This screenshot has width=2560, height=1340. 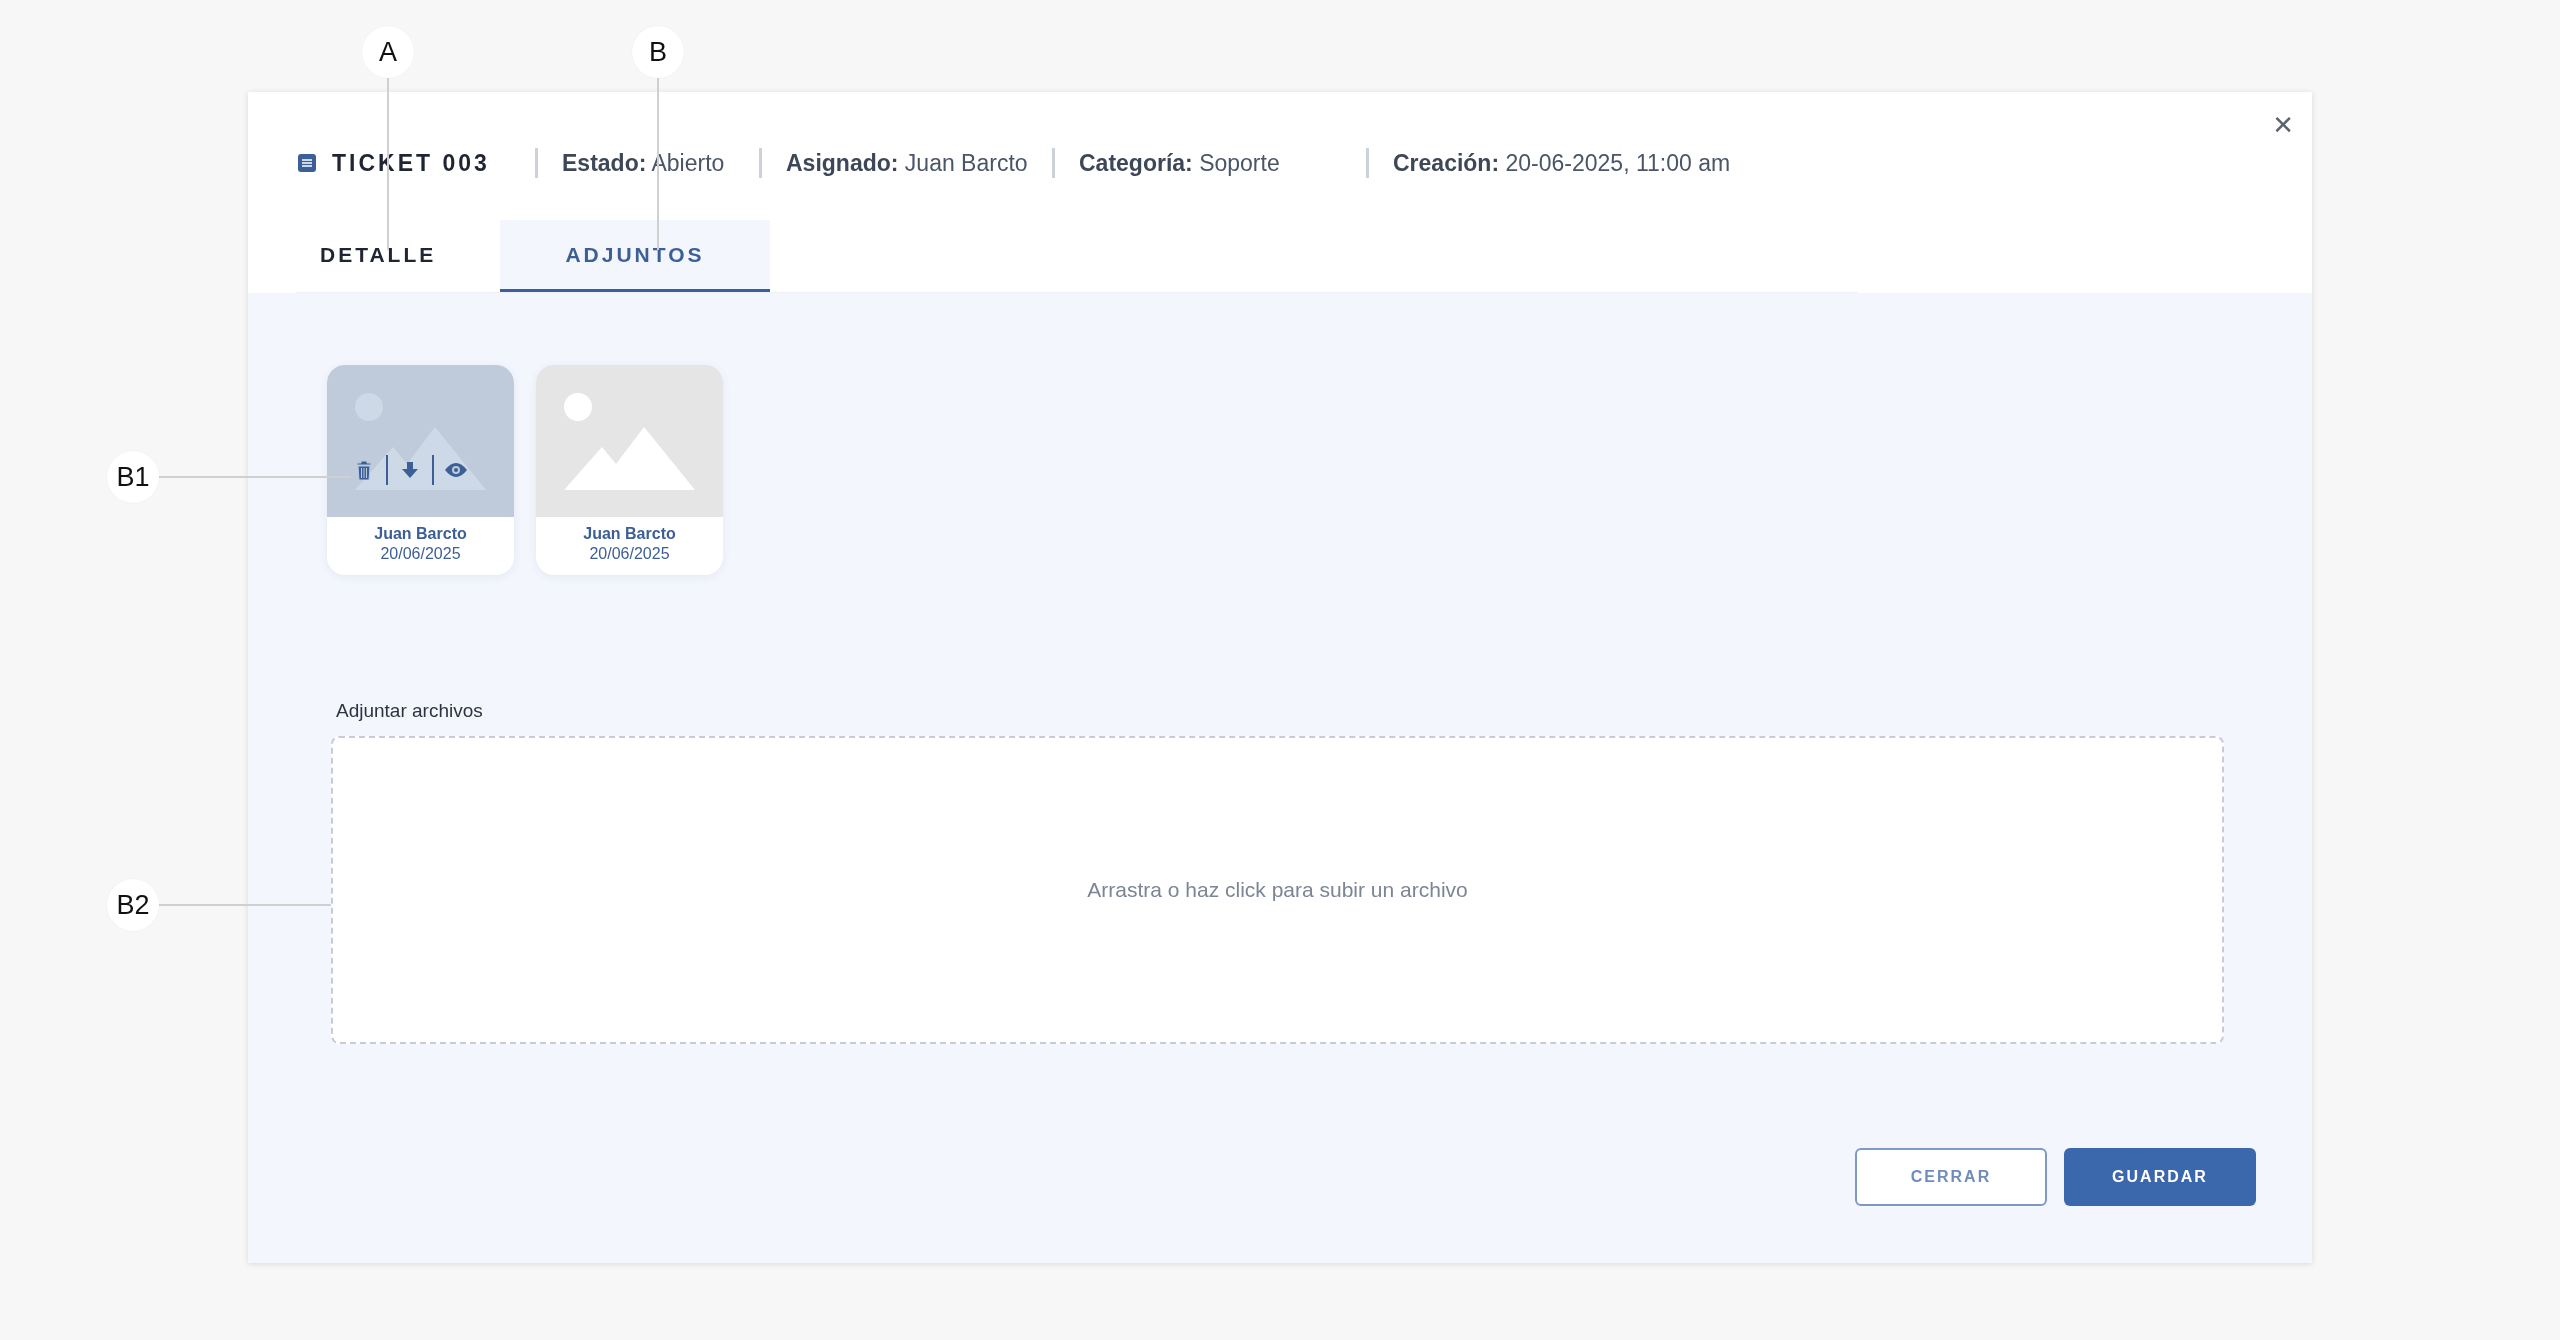 I want to click on callout-marker: B2, so click(x=133, y=905).